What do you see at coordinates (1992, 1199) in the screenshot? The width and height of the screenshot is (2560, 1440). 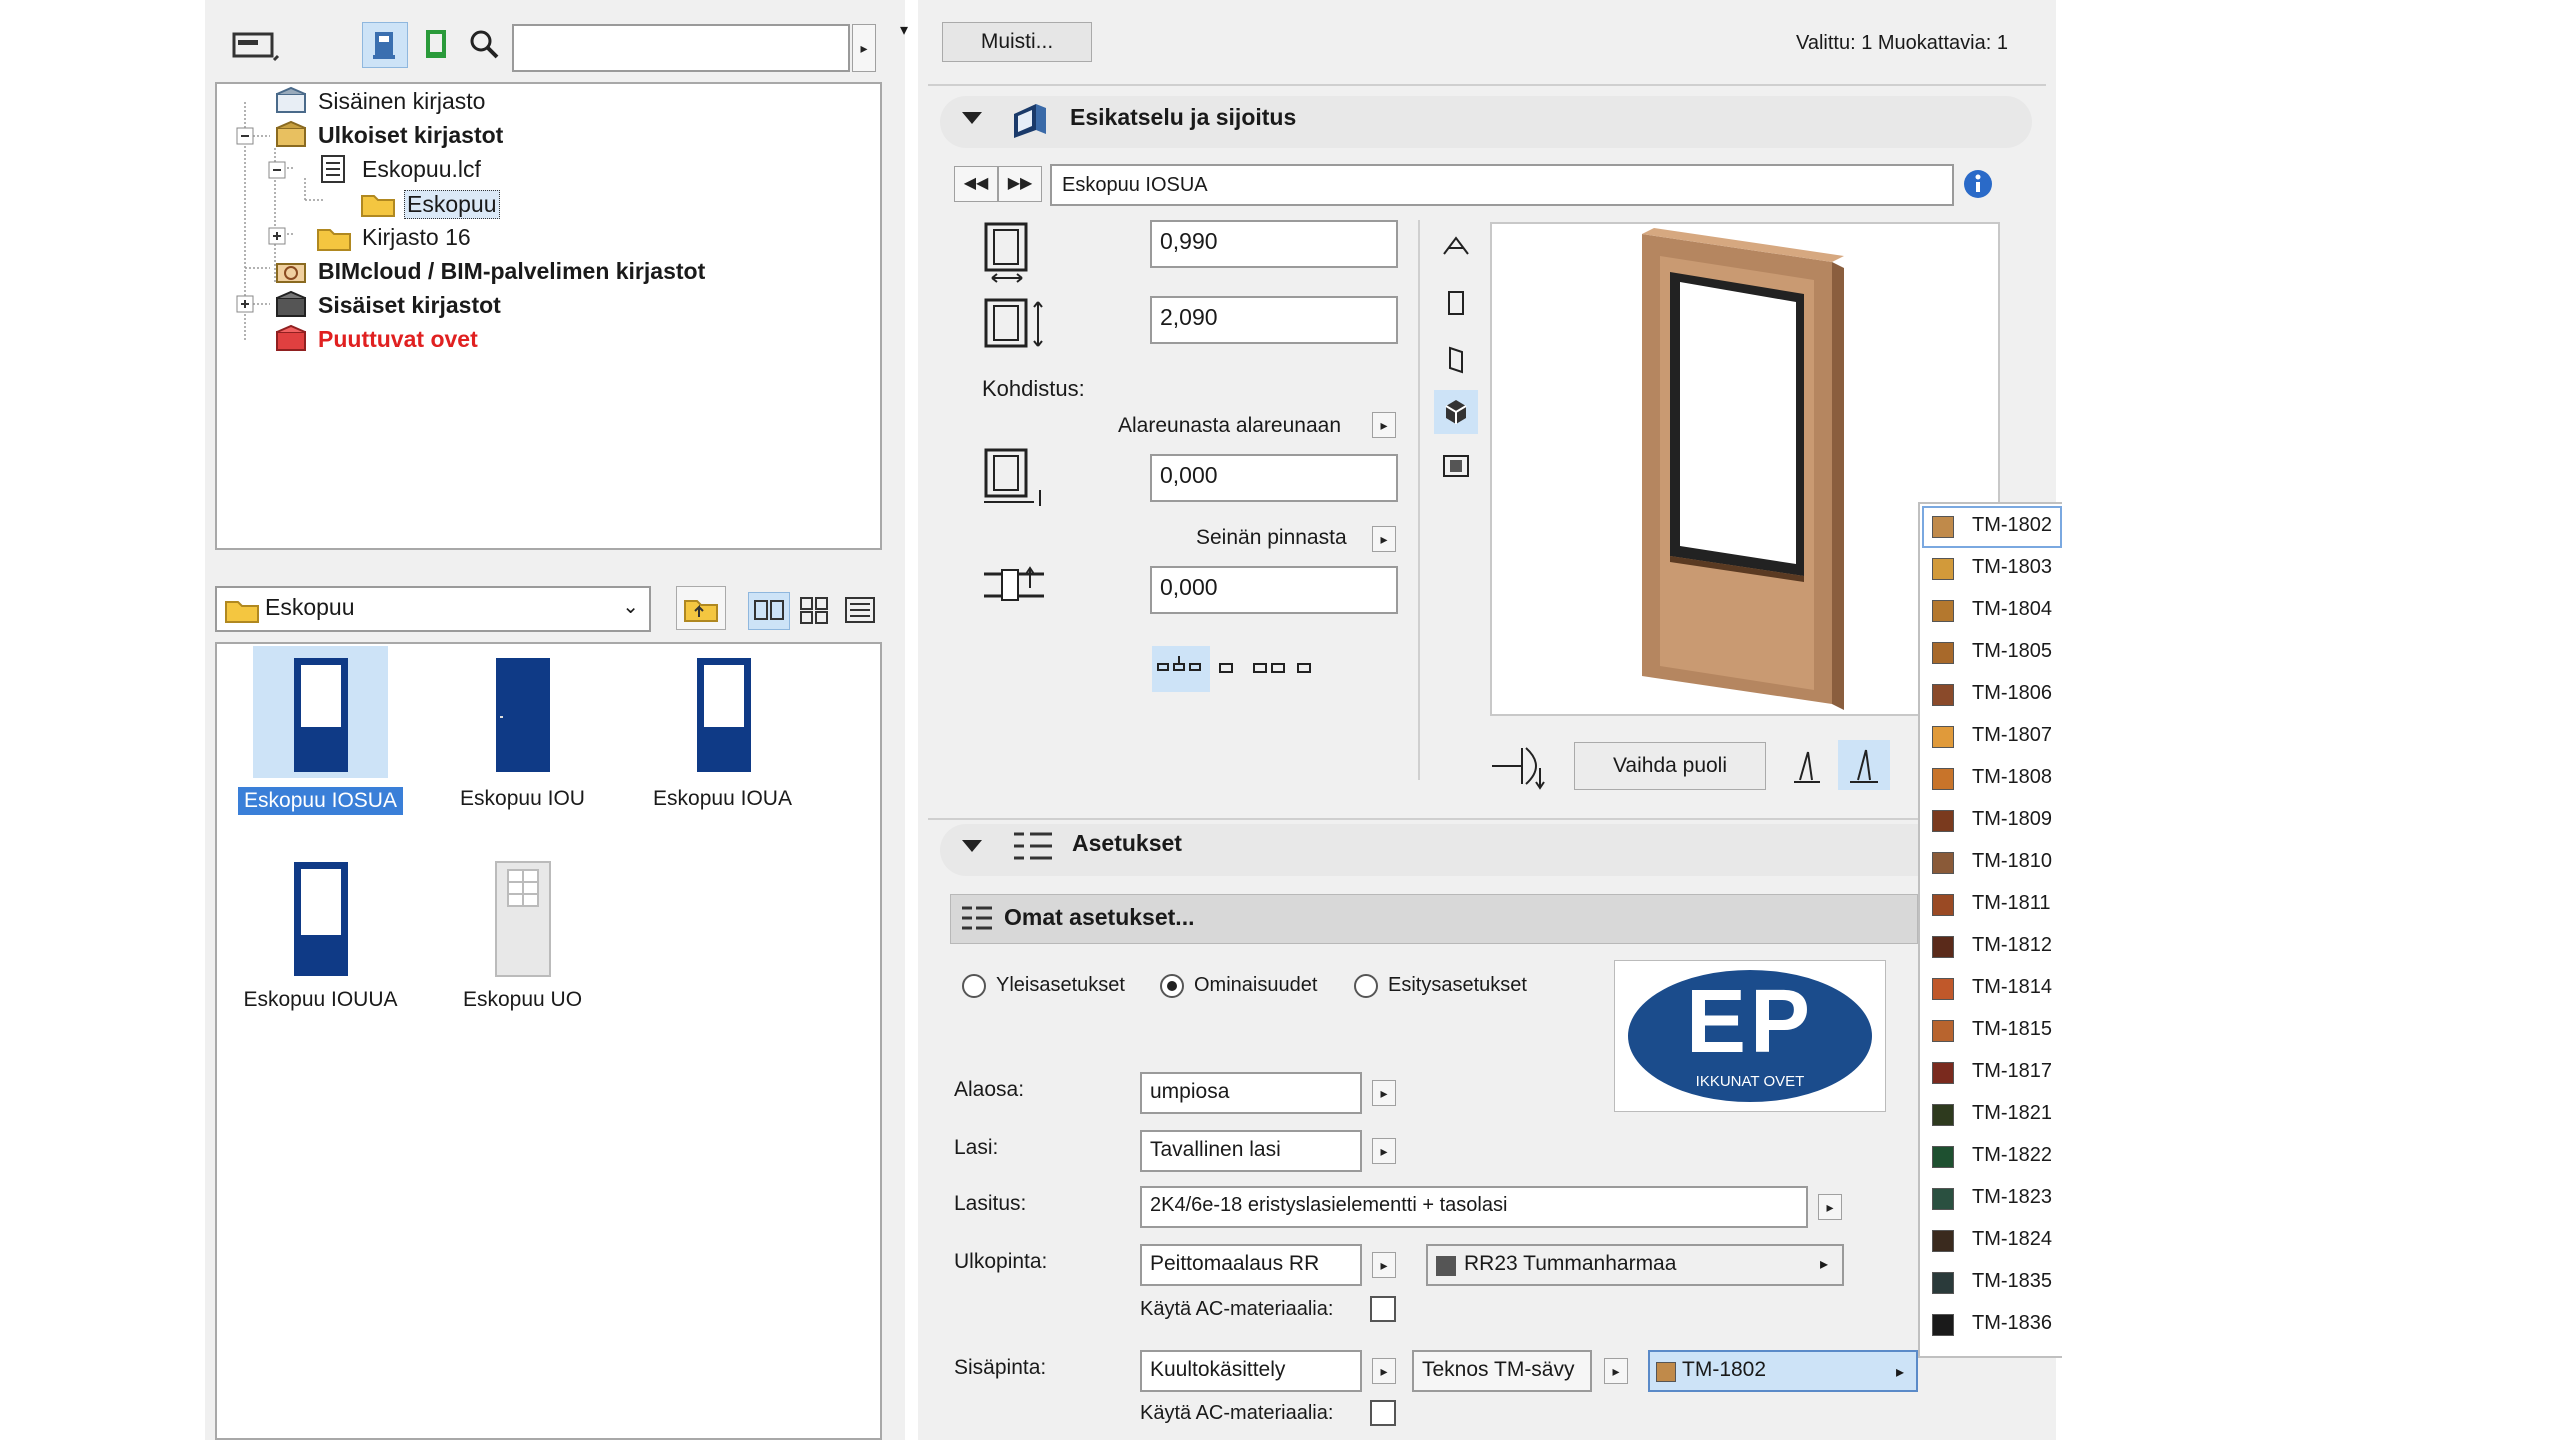 I see `color-option: TM-1823` at bounding box center [1992, 1199].